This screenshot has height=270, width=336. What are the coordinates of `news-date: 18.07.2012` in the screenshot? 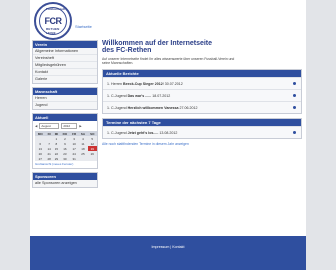 It's located at (161, 96).